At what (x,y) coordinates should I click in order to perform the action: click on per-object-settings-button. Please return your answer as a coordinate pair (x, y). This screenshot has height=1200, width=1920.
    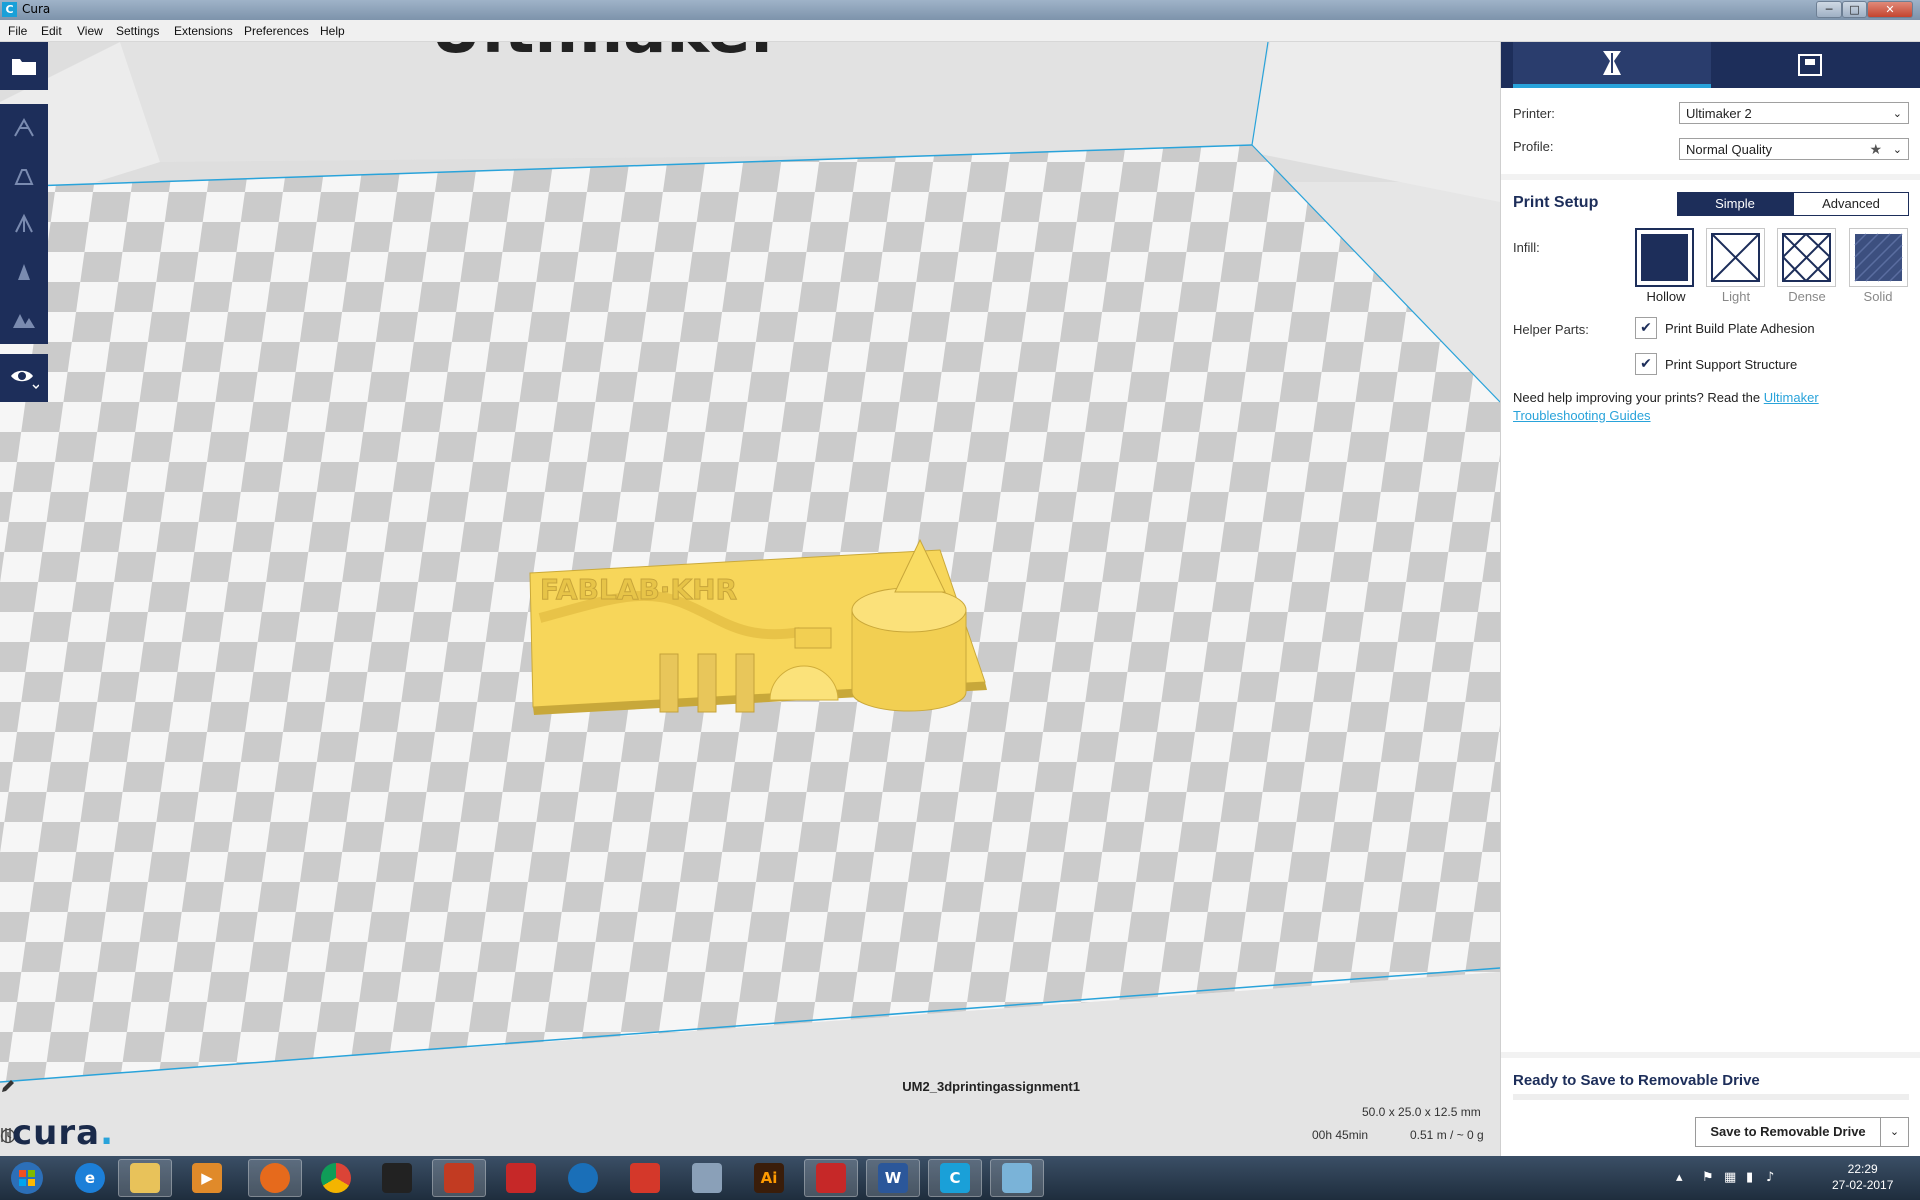
    Looking at the image, I should click on (24, 320).